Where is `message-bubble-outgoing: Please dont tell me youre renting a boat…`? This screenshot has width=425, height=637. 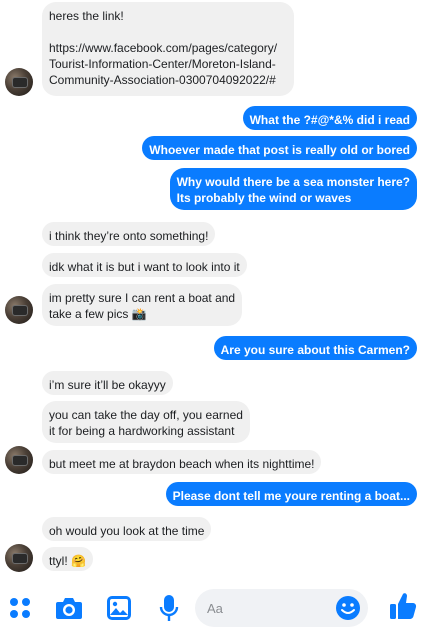 message-bubble-outgoing: Please dont tell me youre renting a boat… is located at coordinates (291, 494).